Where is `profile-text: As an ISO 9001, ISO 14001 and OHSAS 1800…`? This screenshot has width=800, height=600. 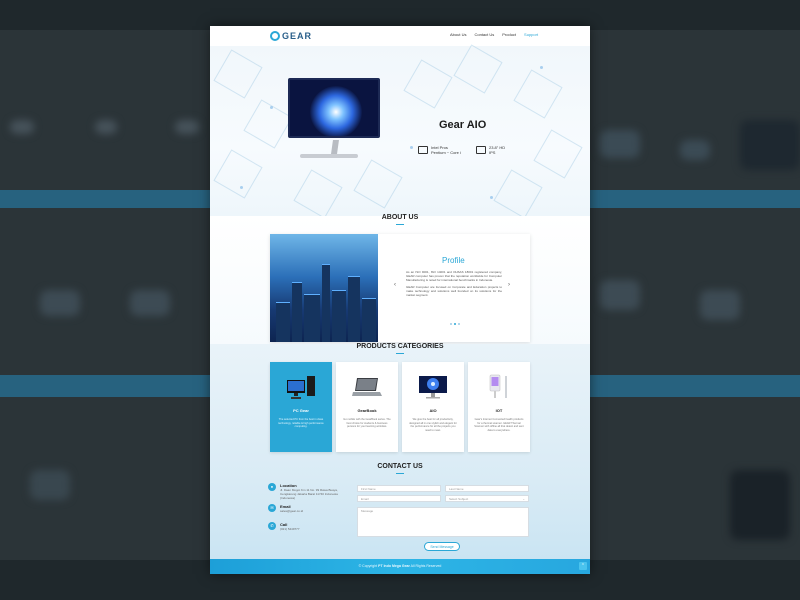 profile-text: As an ISO 9001, ISO 14001 and OHSAS 1800… is located at coordinates (454, 283).